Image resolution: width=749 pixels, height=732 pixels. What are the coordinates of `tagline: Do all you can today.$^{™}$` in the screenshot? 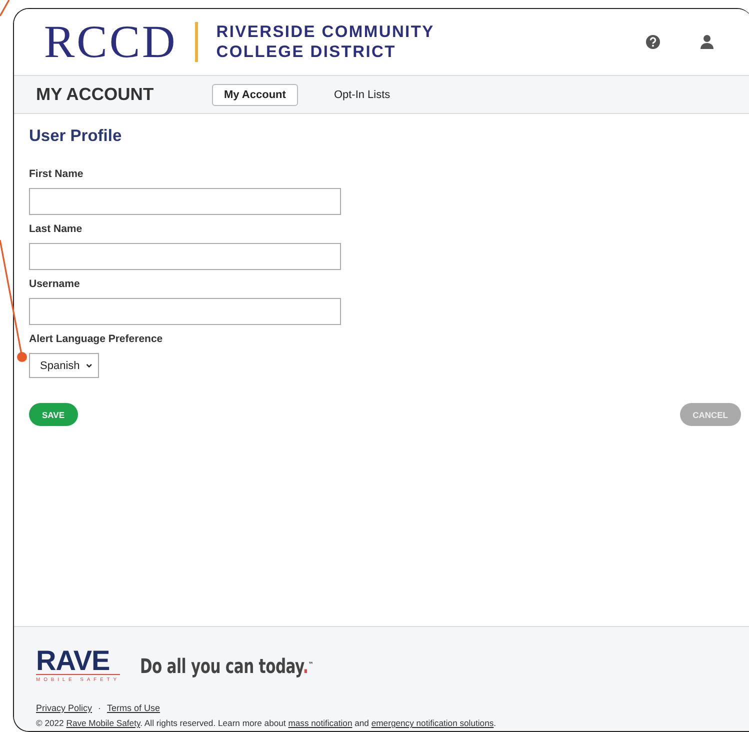 It's located at (227, 666).